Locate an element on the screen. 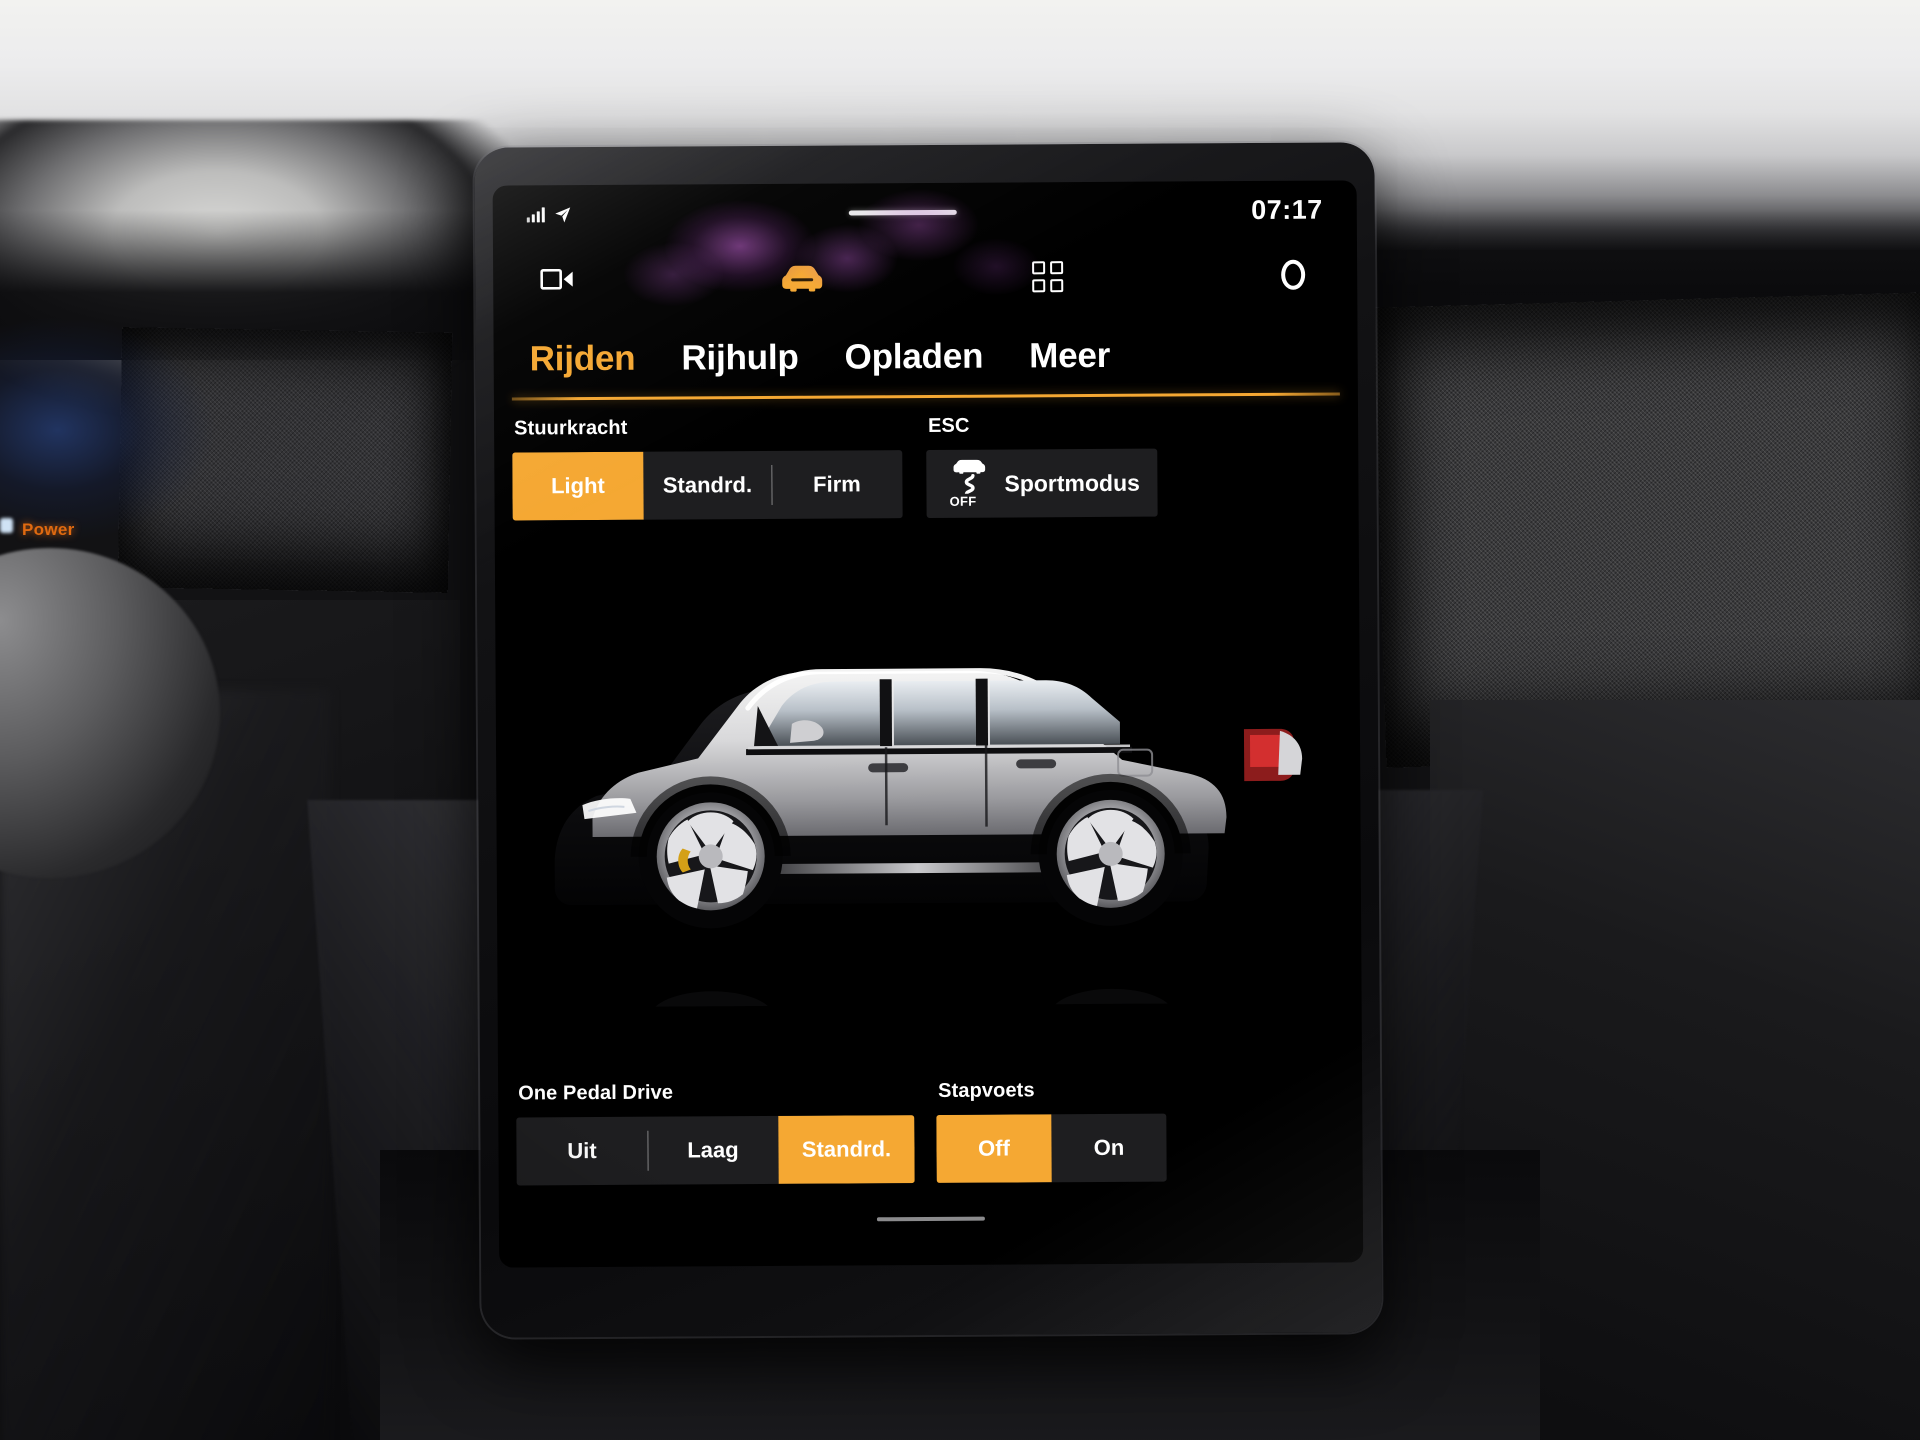 This screenshot has width=1920, height=1440. vehicle-front-door-handle is located at coordinates (888, 768).